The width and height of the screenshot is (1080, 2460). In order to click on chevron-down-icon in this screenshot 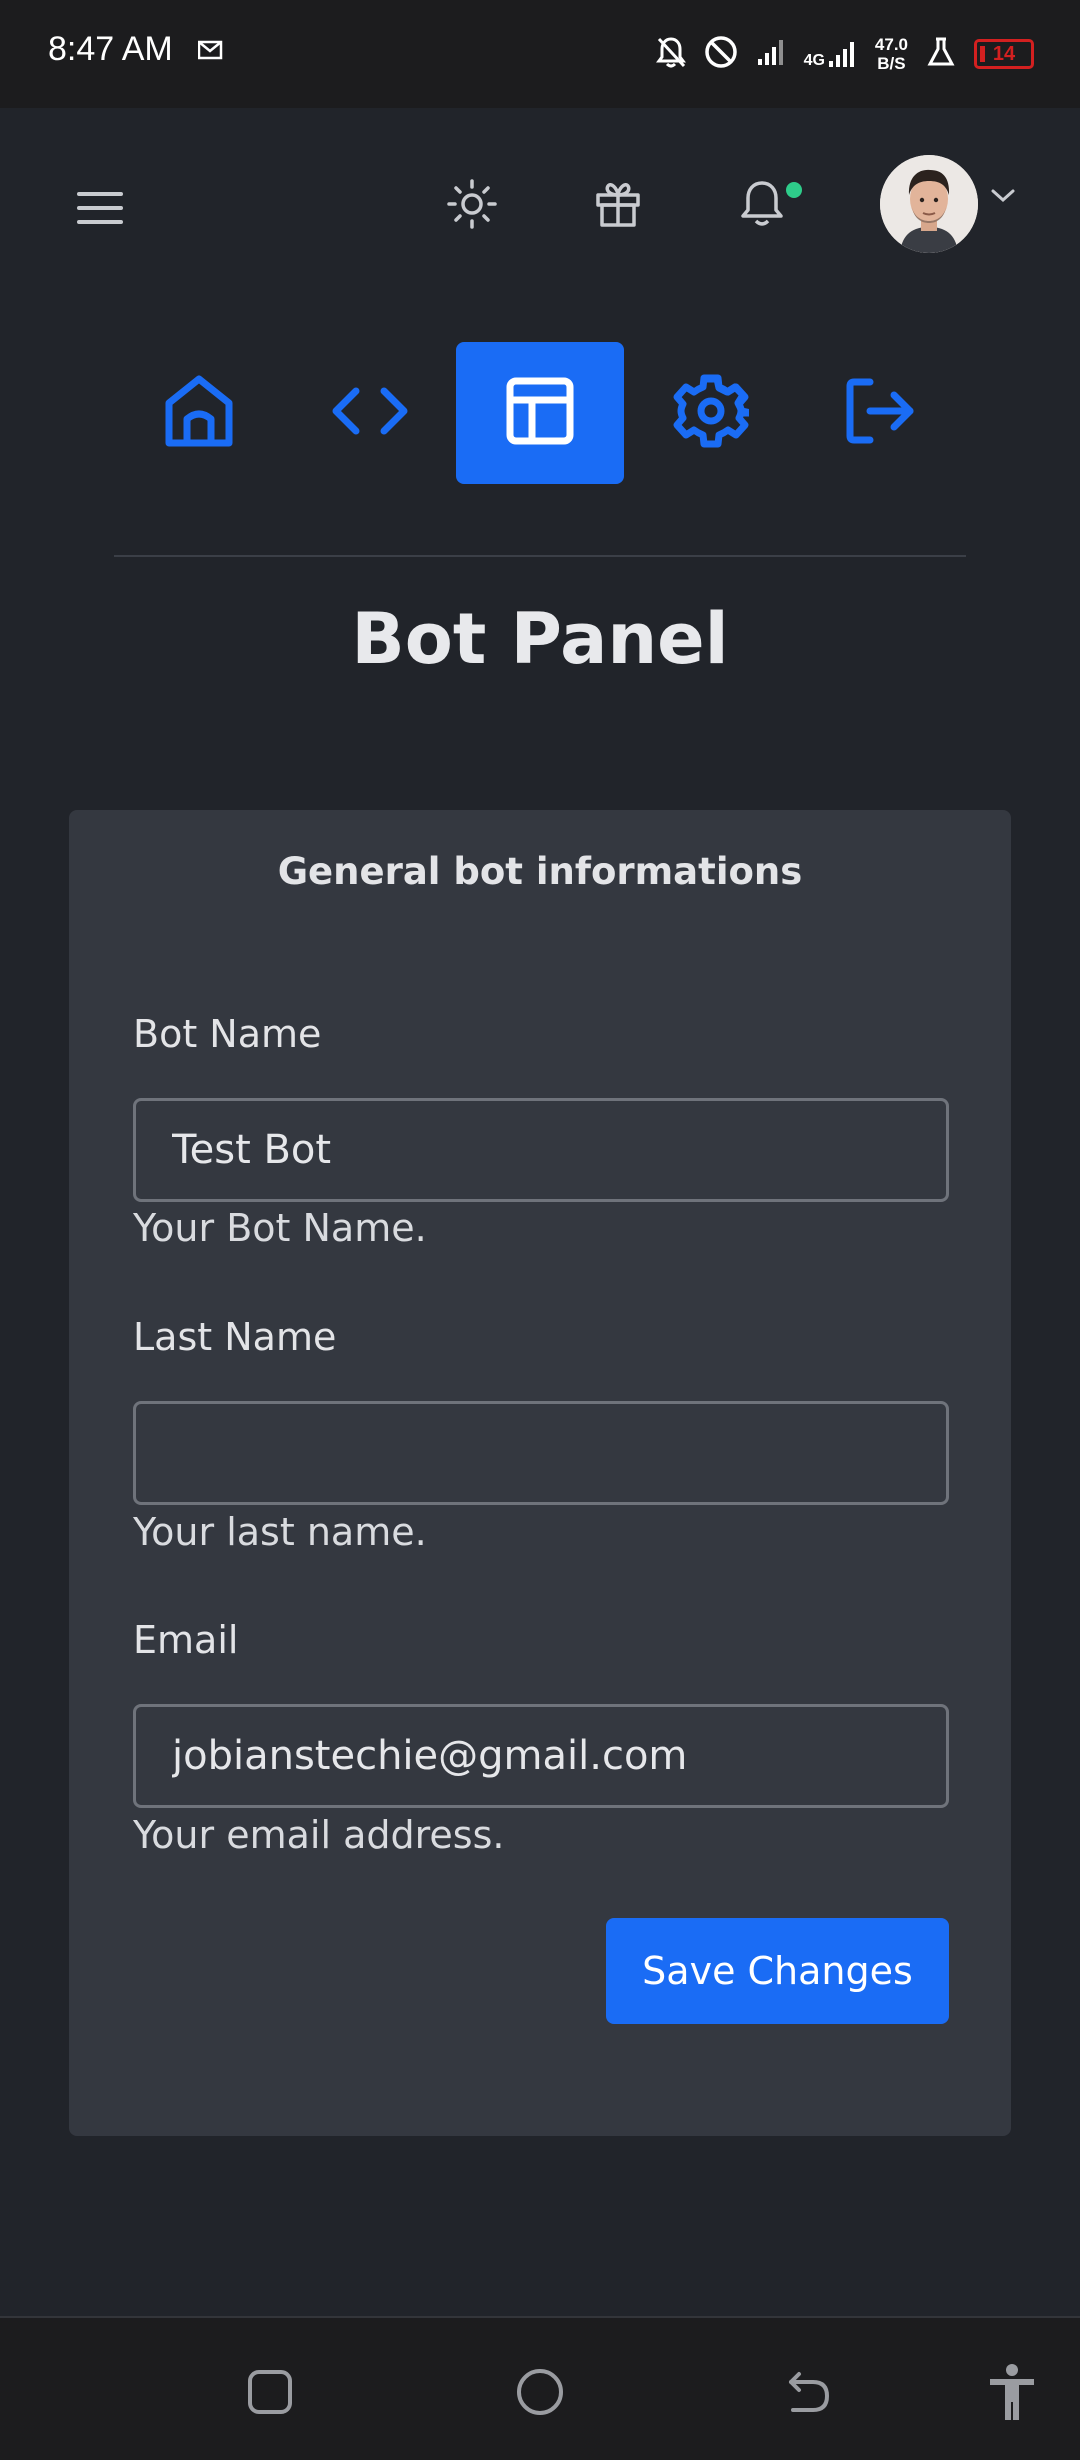, I will do `click(1003, 198)`.